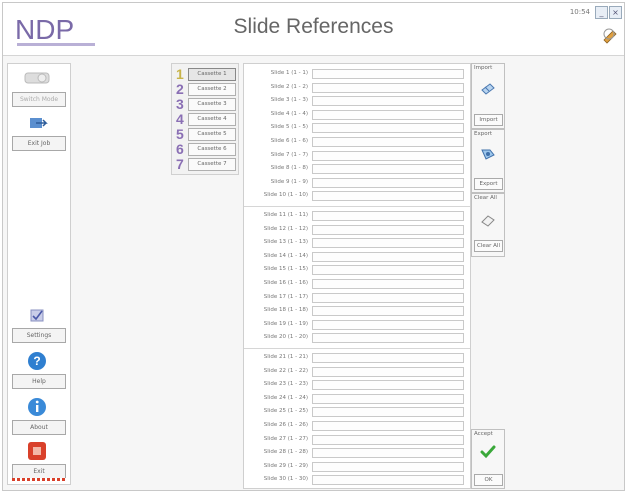 This screenshot has width=627, height=493. I want to click on exit-stripe, so click(39, 479).